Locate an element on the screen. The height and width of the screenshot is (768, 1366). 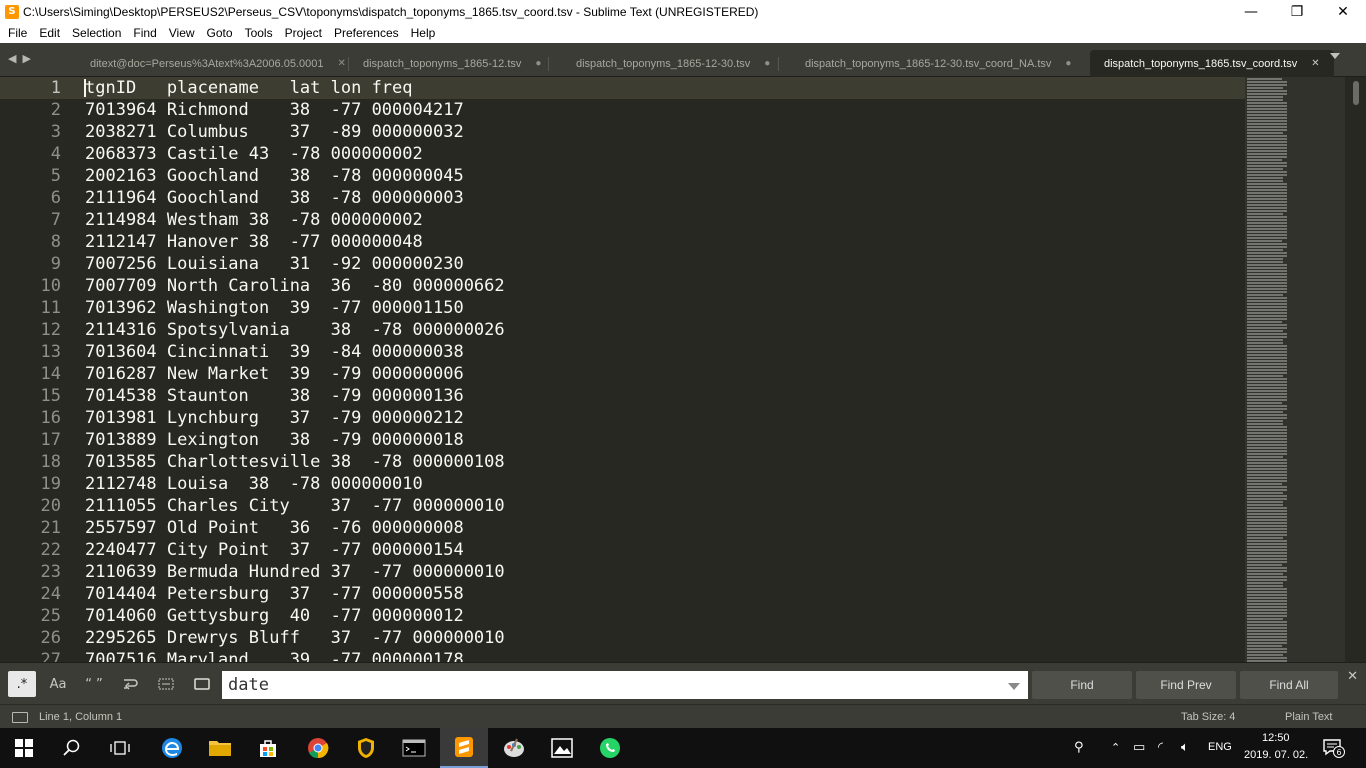
minimap is located at coordinates (1295, 369).